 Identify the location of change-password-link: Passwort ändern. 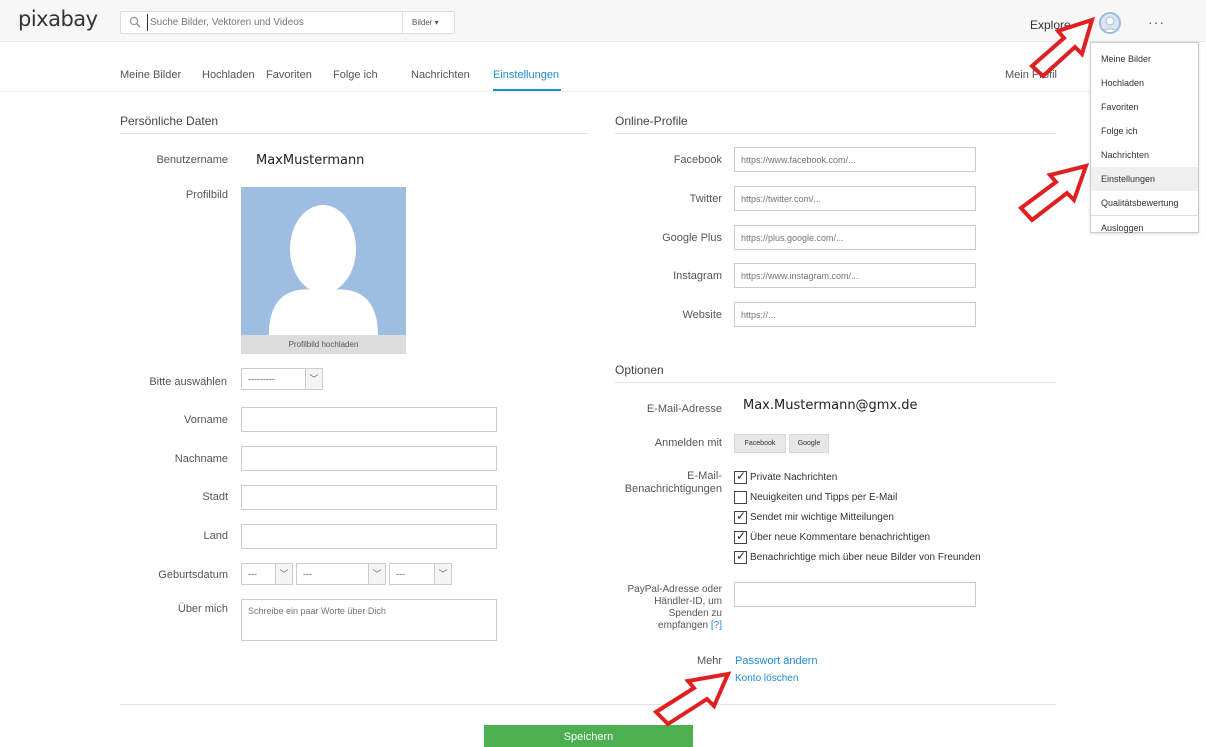
(776, 661).